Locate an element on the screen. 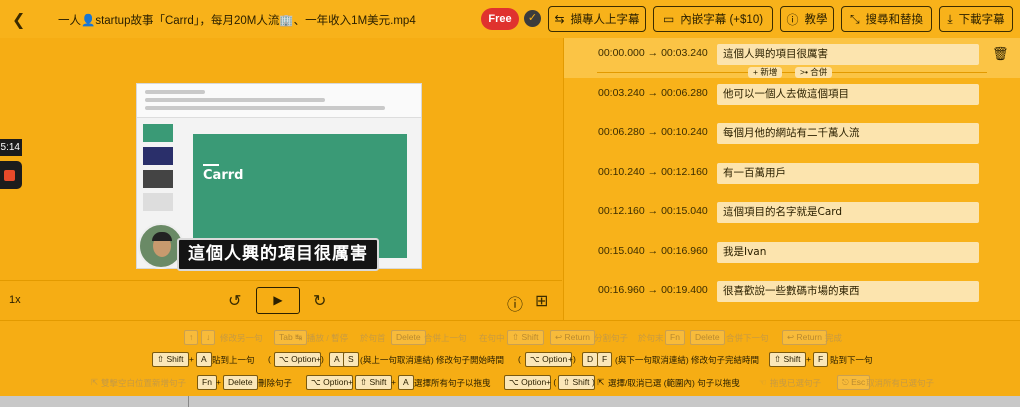 The image size is (1020, 407). subtitle-row: 00:06.280 → 00:10.240 每個月他的網站有二千萬人流 is located at coordinates (792, 137).